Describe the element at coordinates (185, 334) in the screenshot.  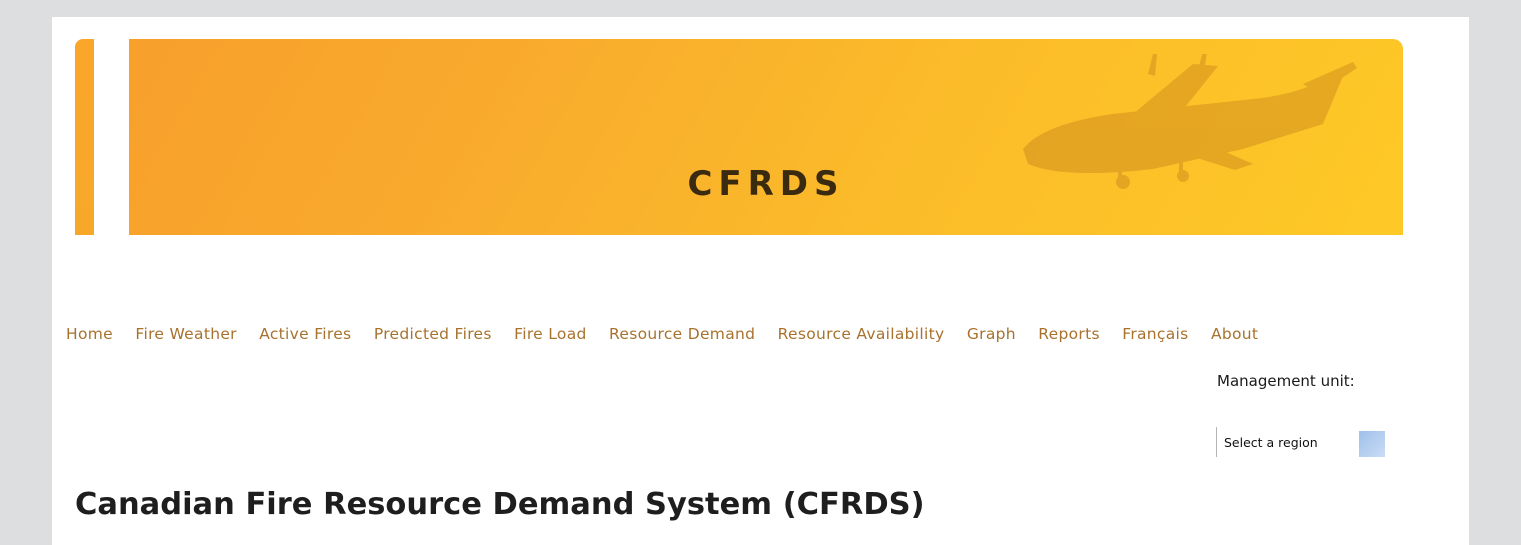
I see `nav-fire-weather: Fire Weather` at that location.